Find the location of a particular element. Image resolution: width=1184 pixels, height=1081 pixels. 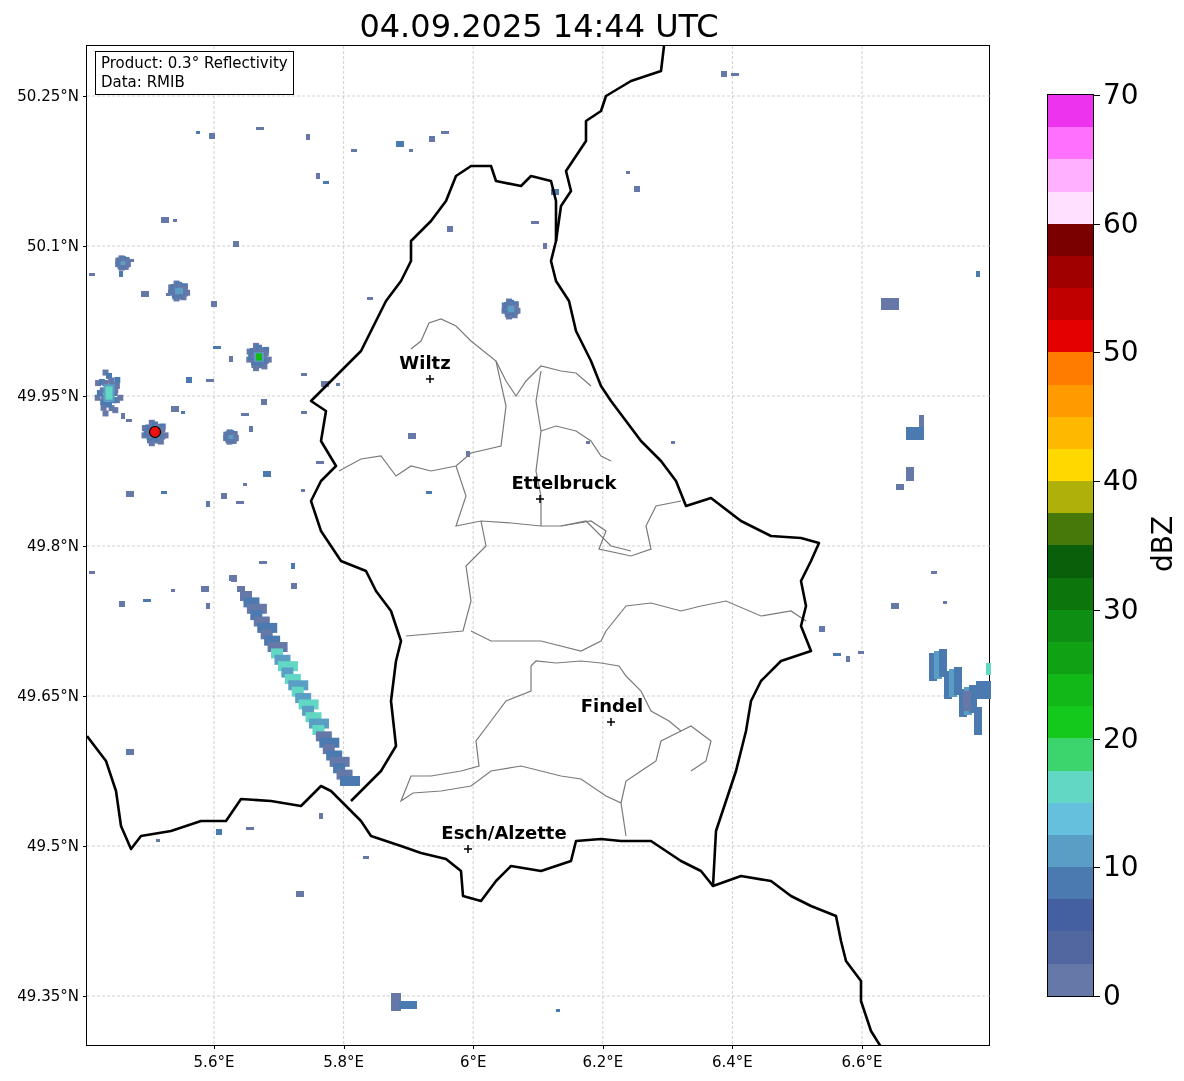

city-label: Ettelbruck is located at coordinates (564, 483).